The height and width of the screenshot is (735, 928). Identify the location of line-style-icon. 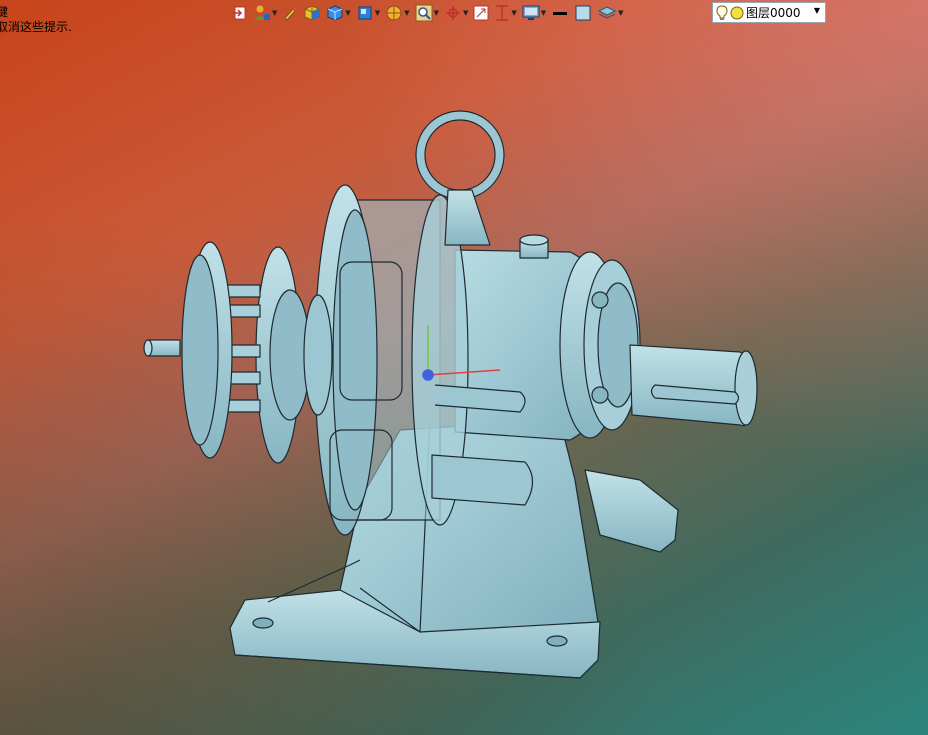
(560, 13).